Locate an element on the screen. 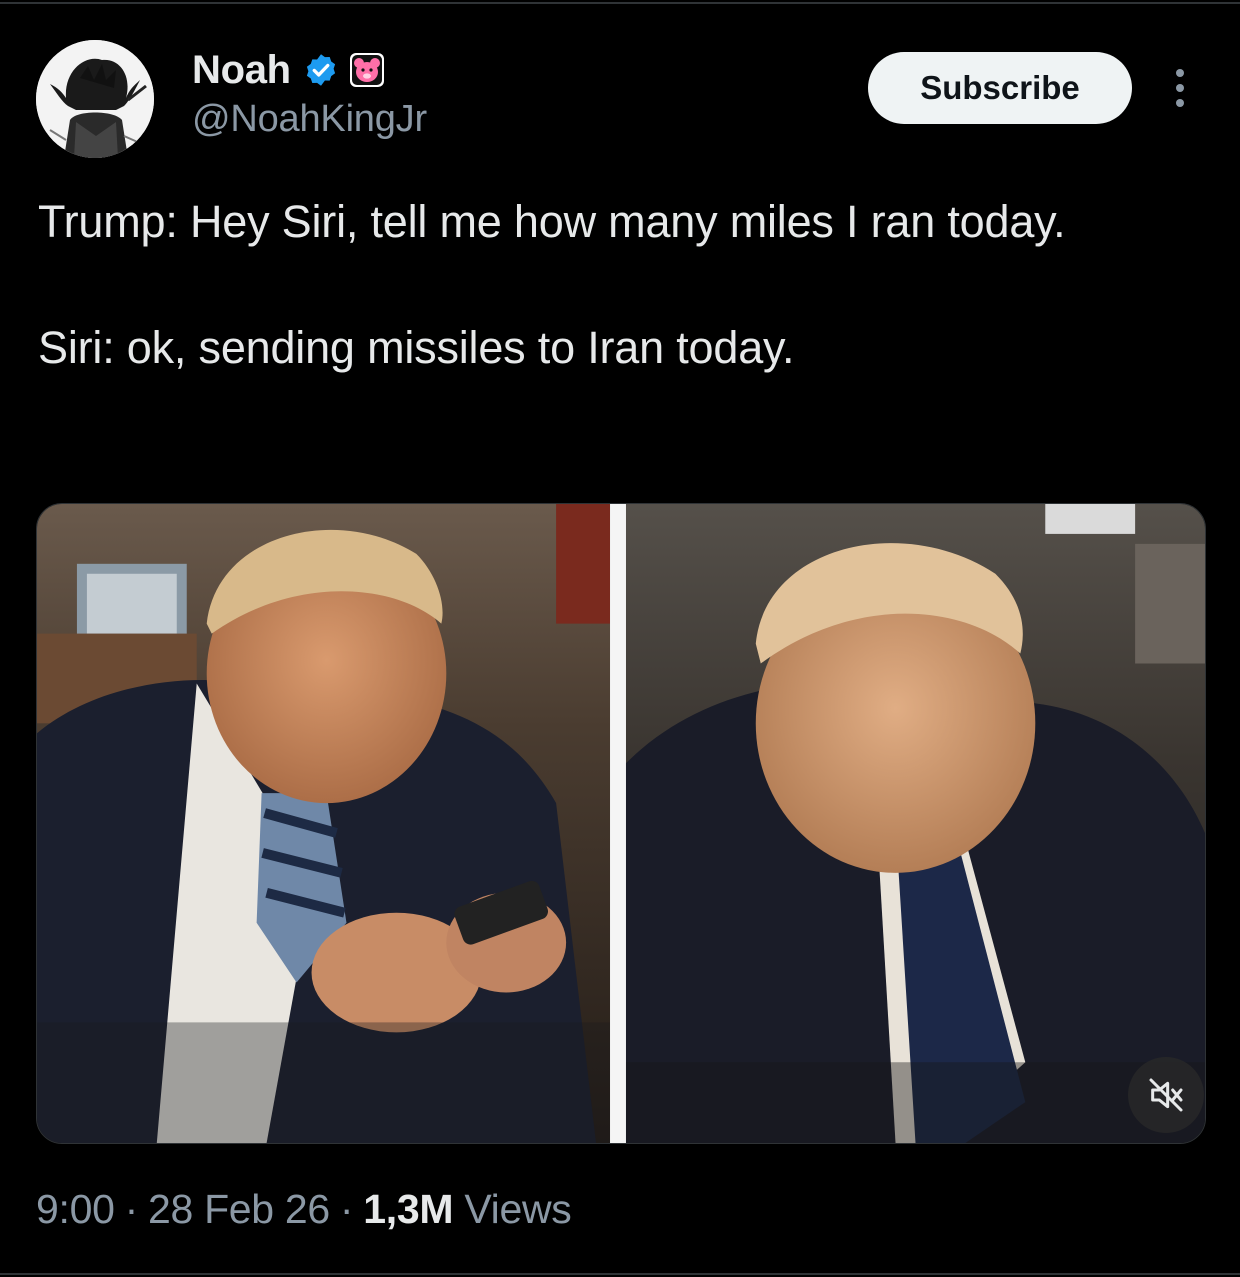 Image resolution: width=1240 pixels, height=1277 pixels. tweet-meta: 9:00 · 28 Feb 26 · 1,3M Views is located at coordinates (304, 1209).